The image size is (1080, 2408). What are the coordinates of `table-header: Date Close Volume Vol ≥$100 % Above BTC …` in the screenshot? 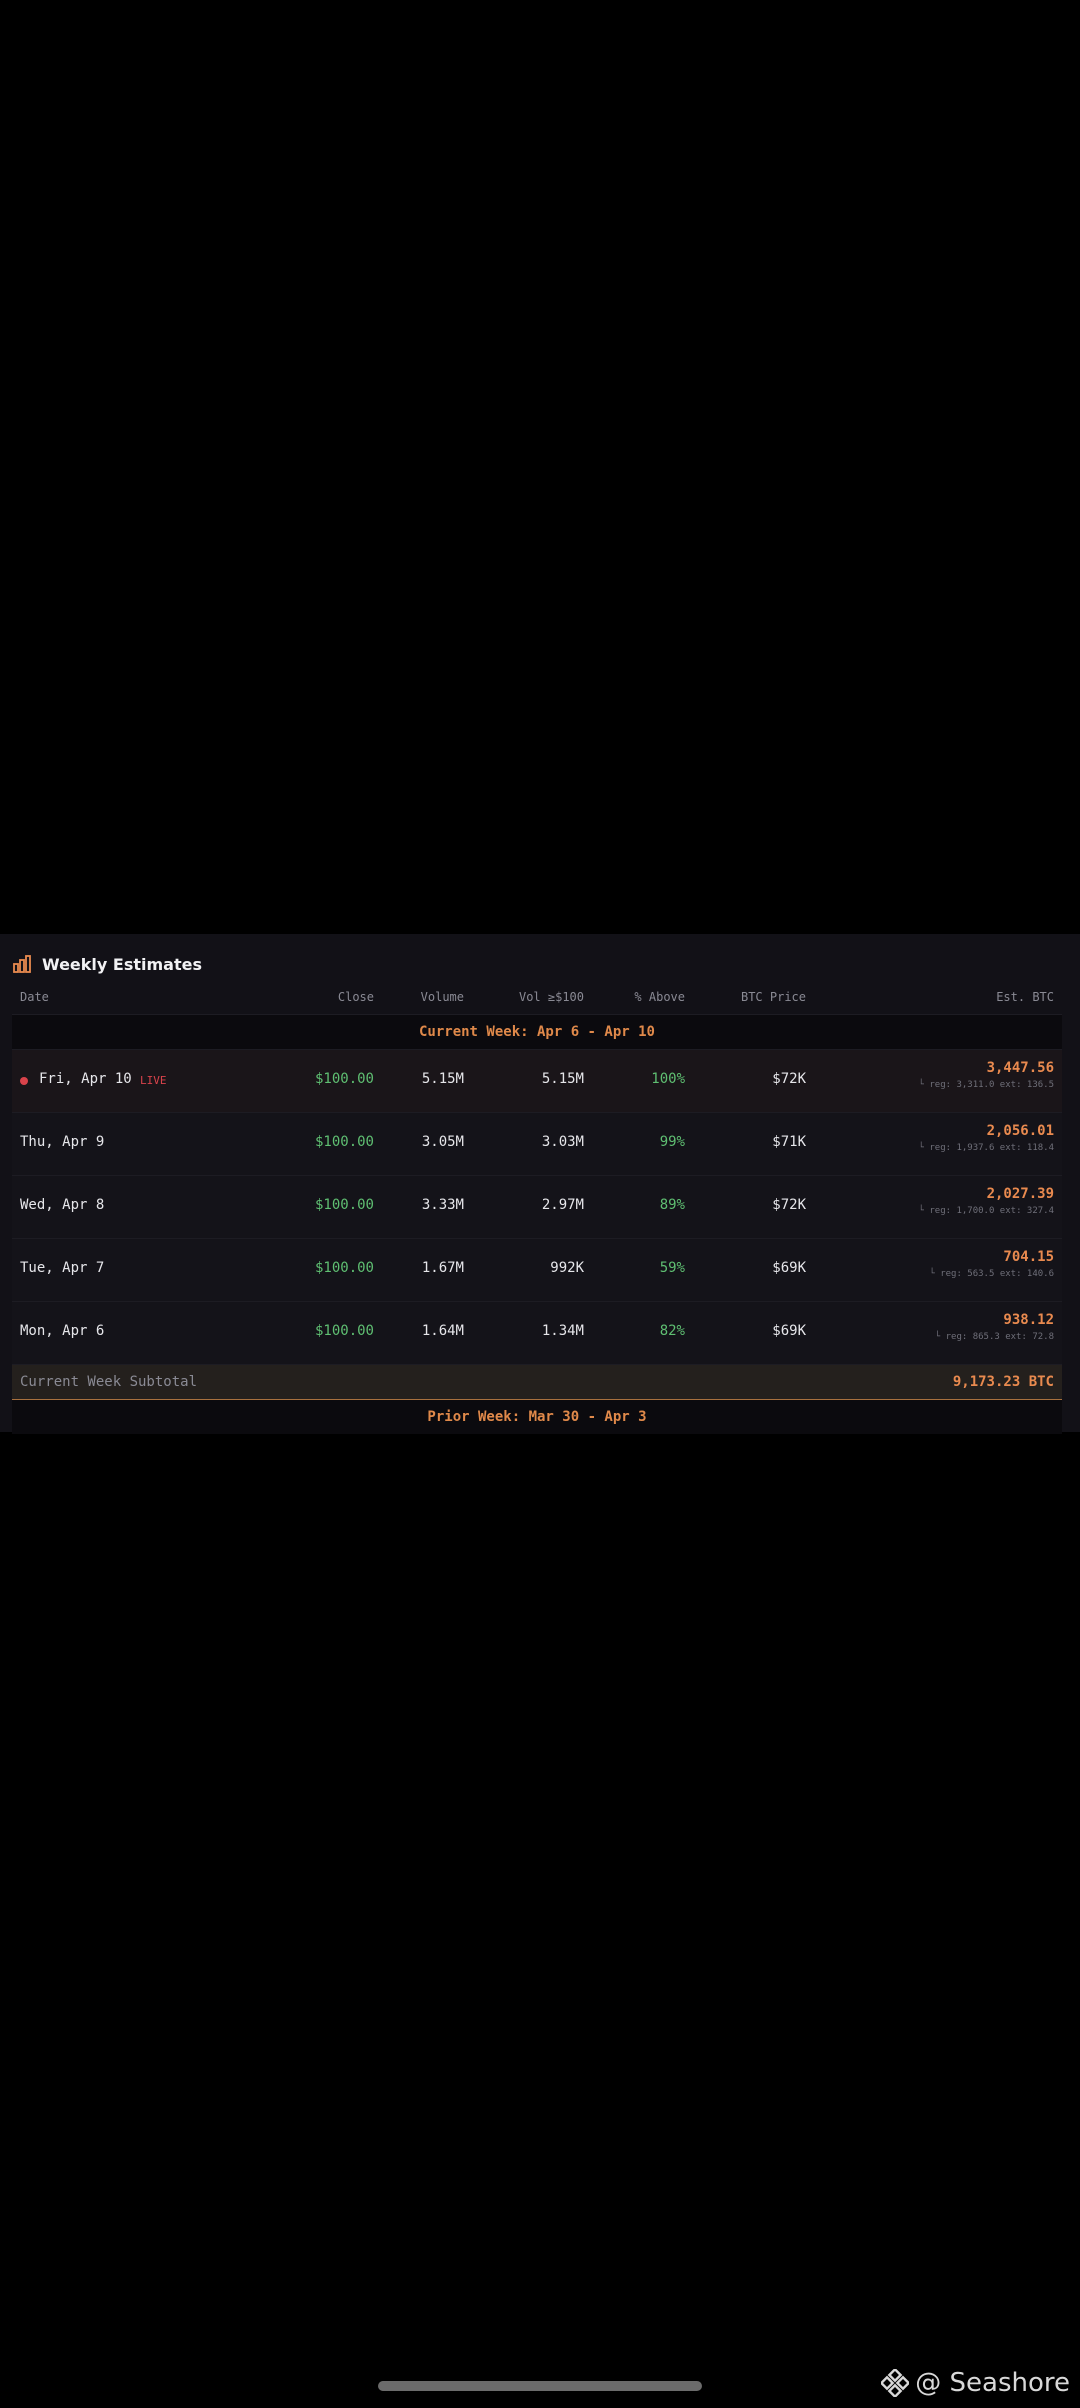 It's located at (537, 996).